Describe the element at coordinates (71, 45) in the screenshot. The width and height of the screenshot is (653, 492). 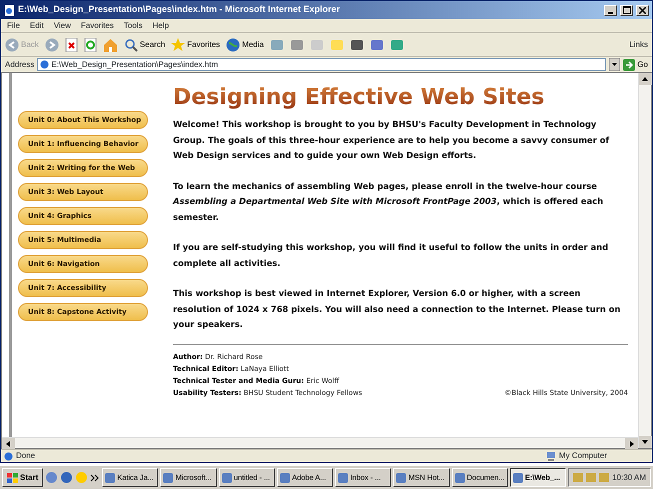
I see `stop-icon` at that location.